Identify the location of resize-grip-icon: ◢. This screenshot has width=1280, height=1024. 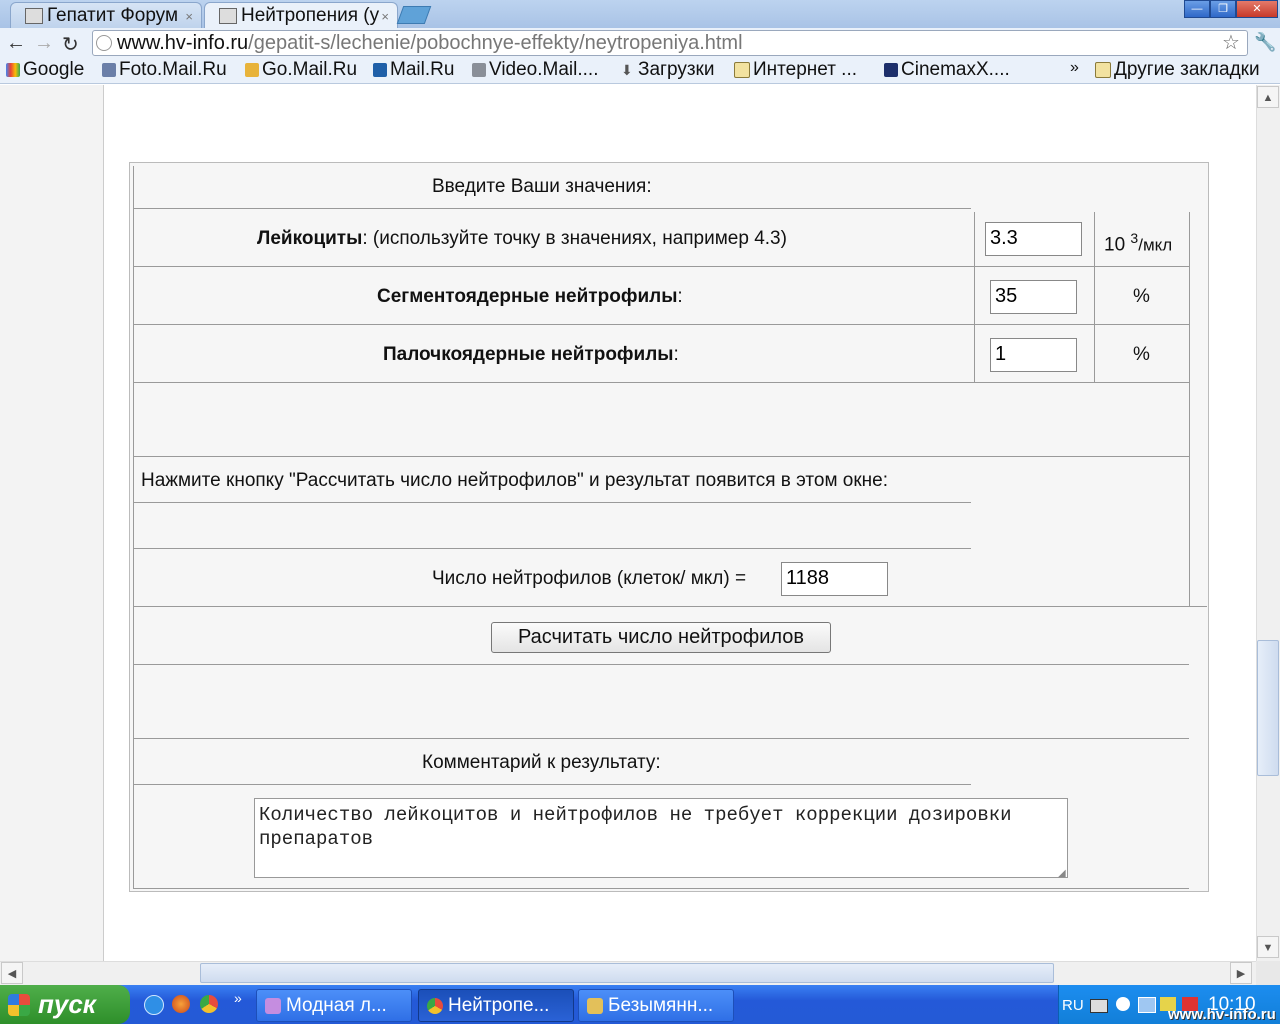
(1062, 873).